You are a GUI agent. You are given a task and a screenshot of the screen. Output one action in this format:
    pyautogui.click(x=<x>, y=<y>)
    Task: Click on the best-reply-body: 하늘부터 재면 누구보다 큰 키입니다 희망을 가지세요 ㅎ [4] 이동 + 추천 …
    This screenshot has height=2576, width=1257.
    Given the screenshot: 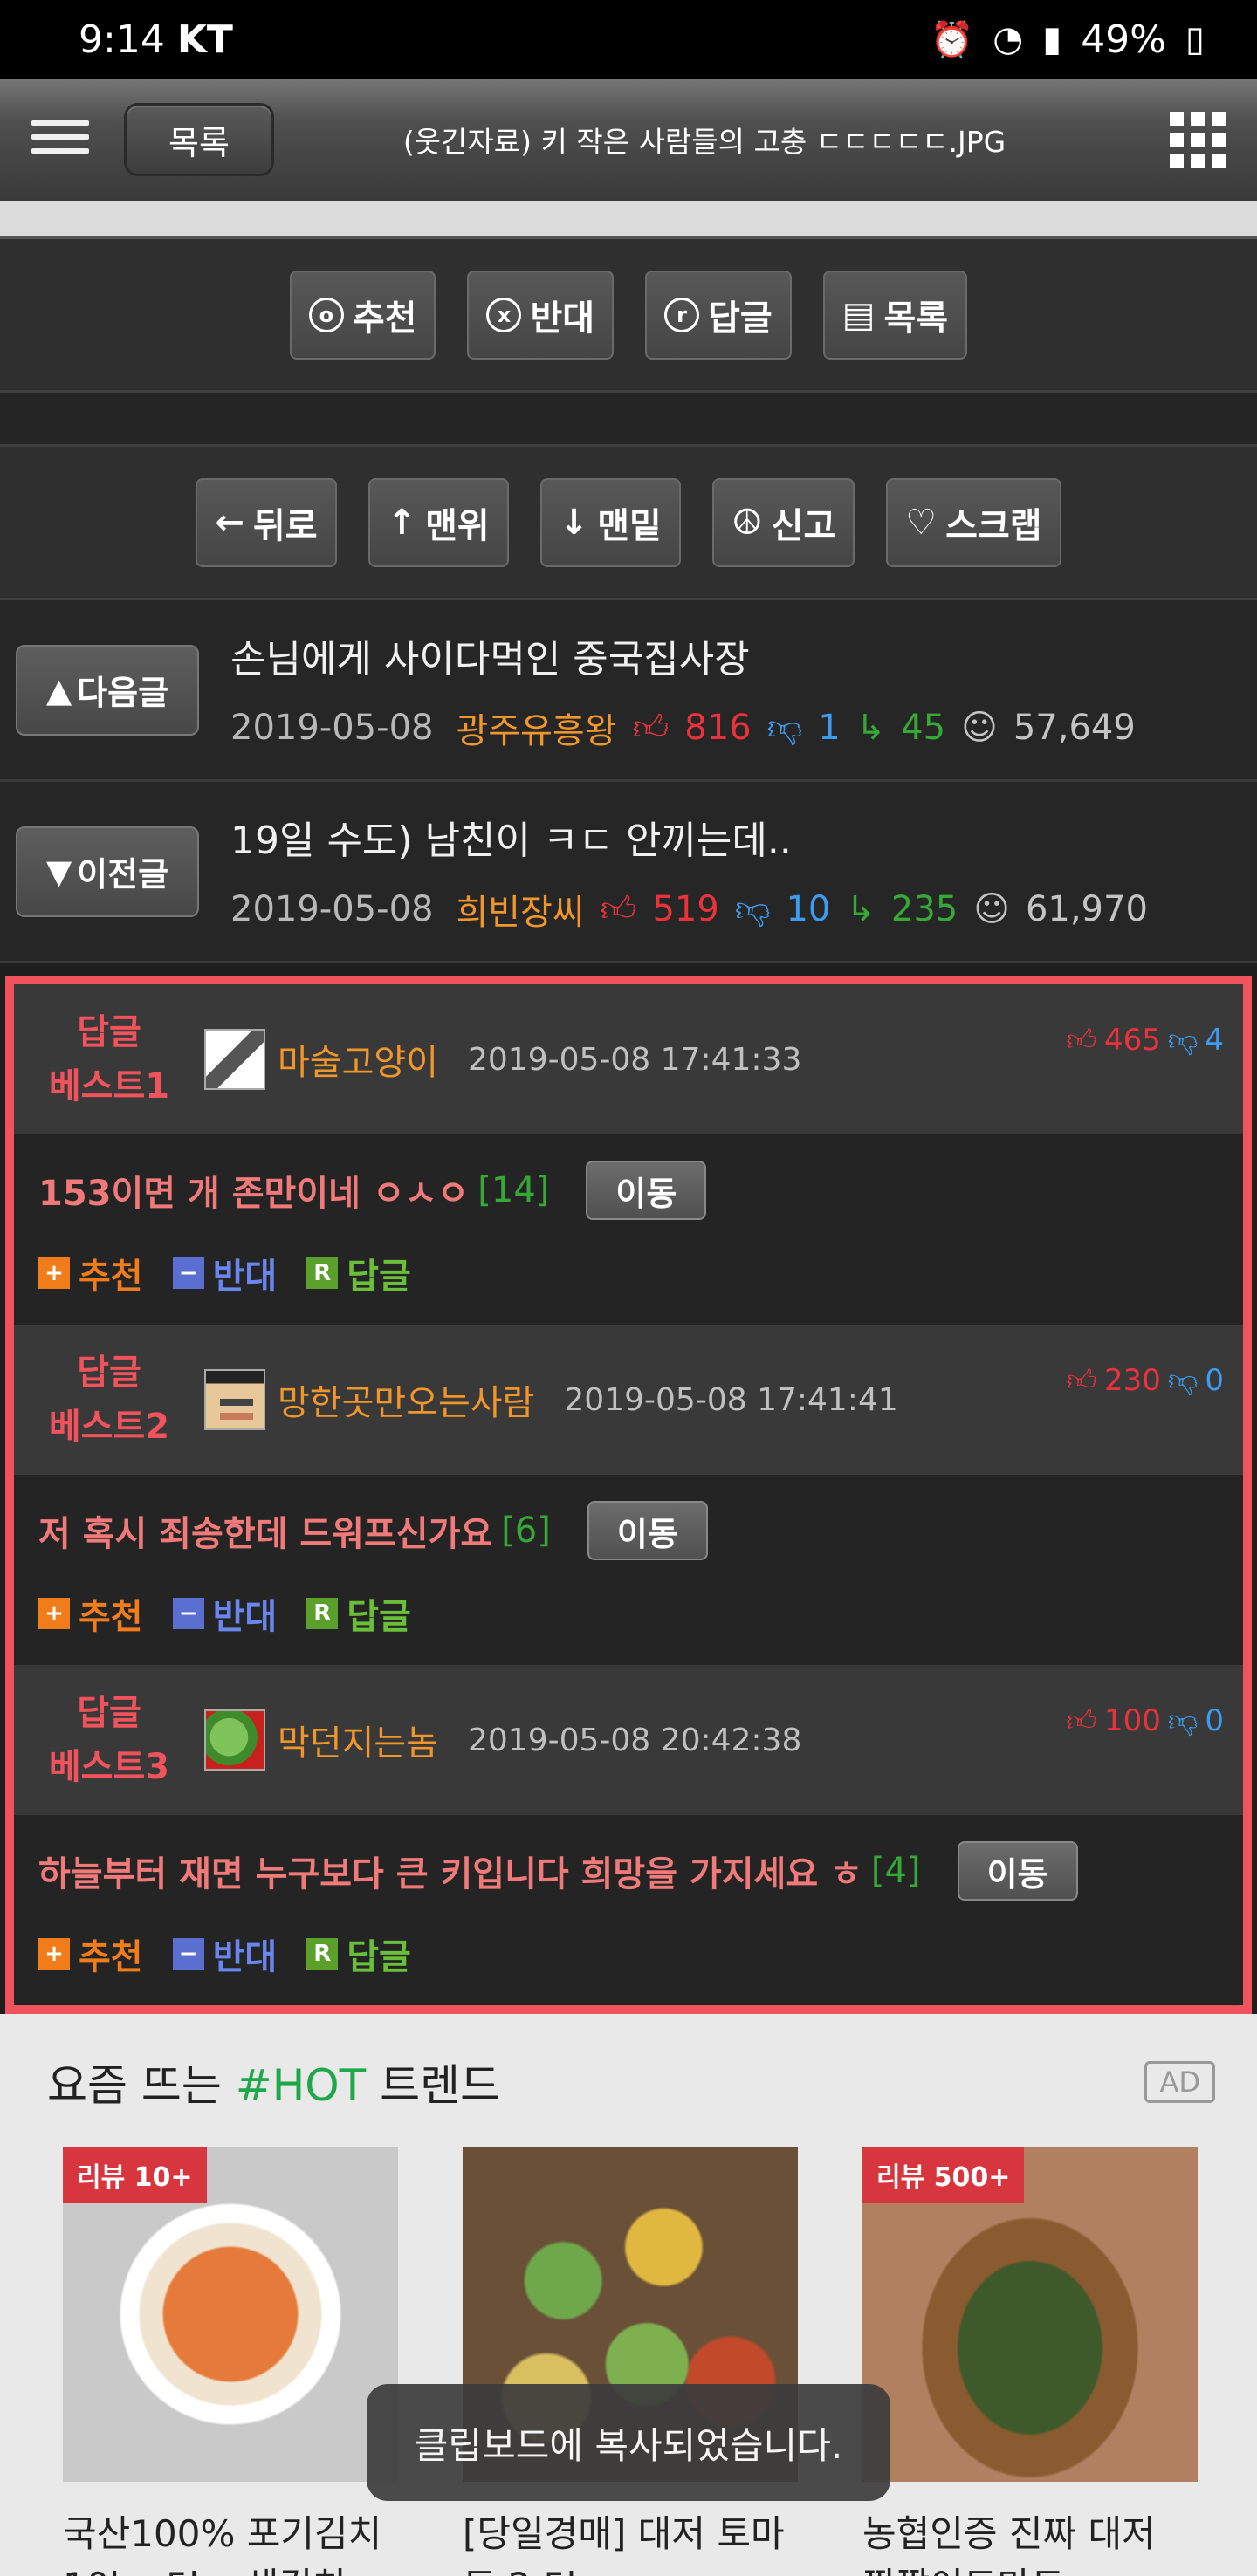 What is the action you would take?
    pyautogui.click(x=628, y=1910)
    